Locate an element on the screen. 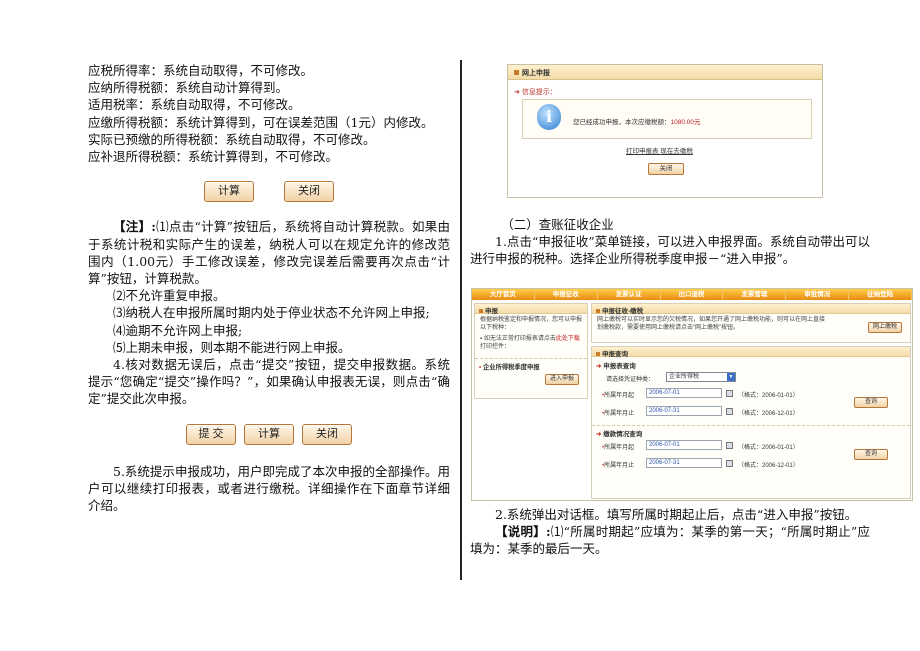  section-title: （二）查账征收企业 is located at coordinates (557, 224).